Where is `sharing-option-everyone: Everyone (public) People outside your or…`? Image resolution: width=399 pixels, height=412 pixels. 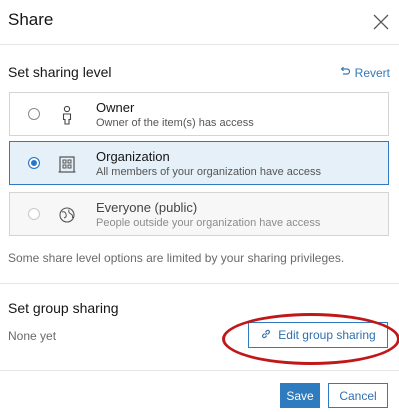
sharing-option-everyone: Everyone (public) People outside your or… is located at coordinates (199, 214).